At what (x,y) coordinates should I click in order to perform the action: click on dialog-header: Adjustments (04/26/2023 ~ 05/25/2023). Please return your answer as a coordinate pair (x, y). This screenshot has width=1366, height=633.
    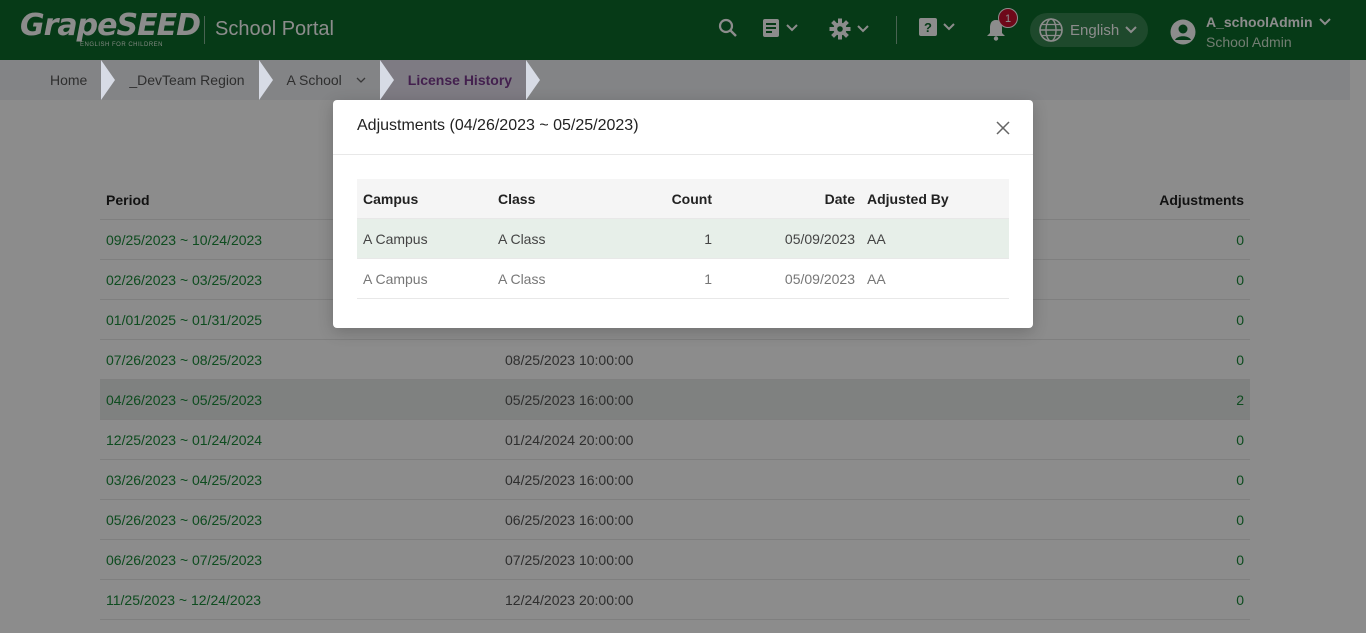
    Looking at the image, I should click on (683, 127).